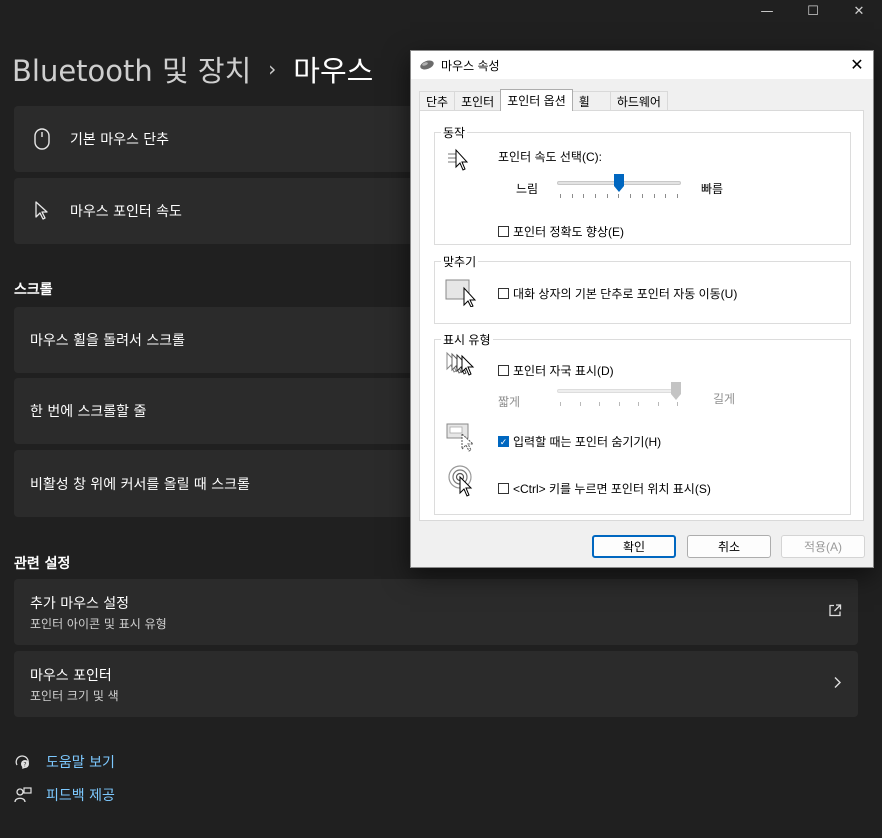 The width and height of the screenshot is (882, 838). What do you see at coordinates (509, 402) in the screenshot?
I see `trails-short-label: 짧게` at bounding box center [509, 402].